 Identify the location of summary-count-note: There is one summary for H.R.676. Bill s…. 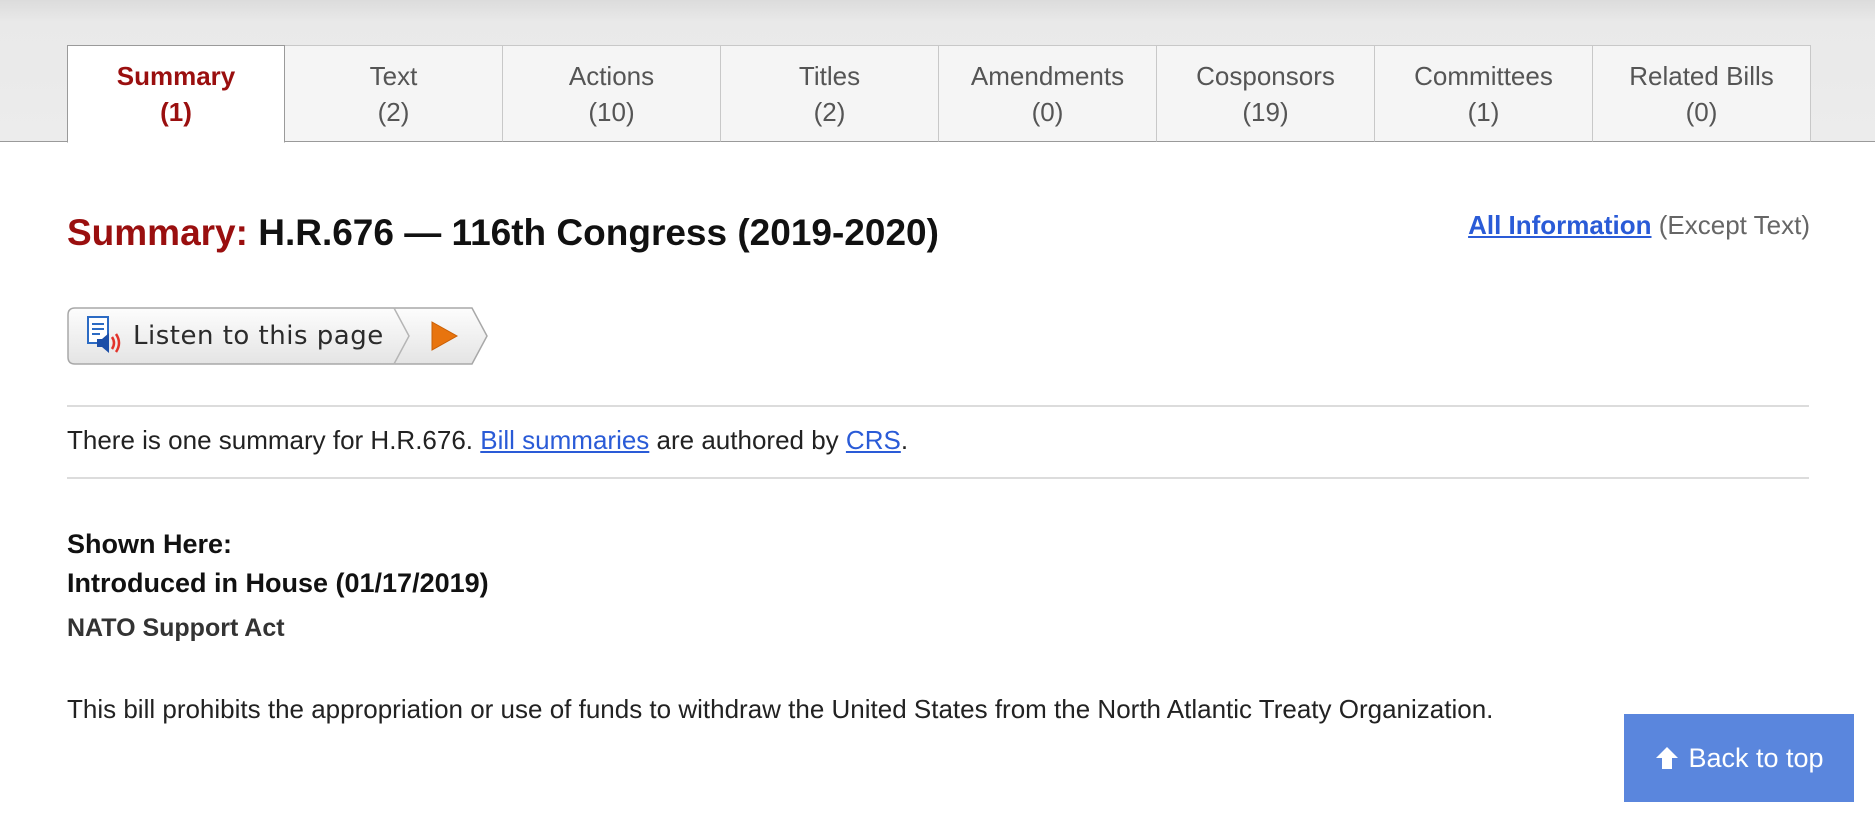
(487, 440).